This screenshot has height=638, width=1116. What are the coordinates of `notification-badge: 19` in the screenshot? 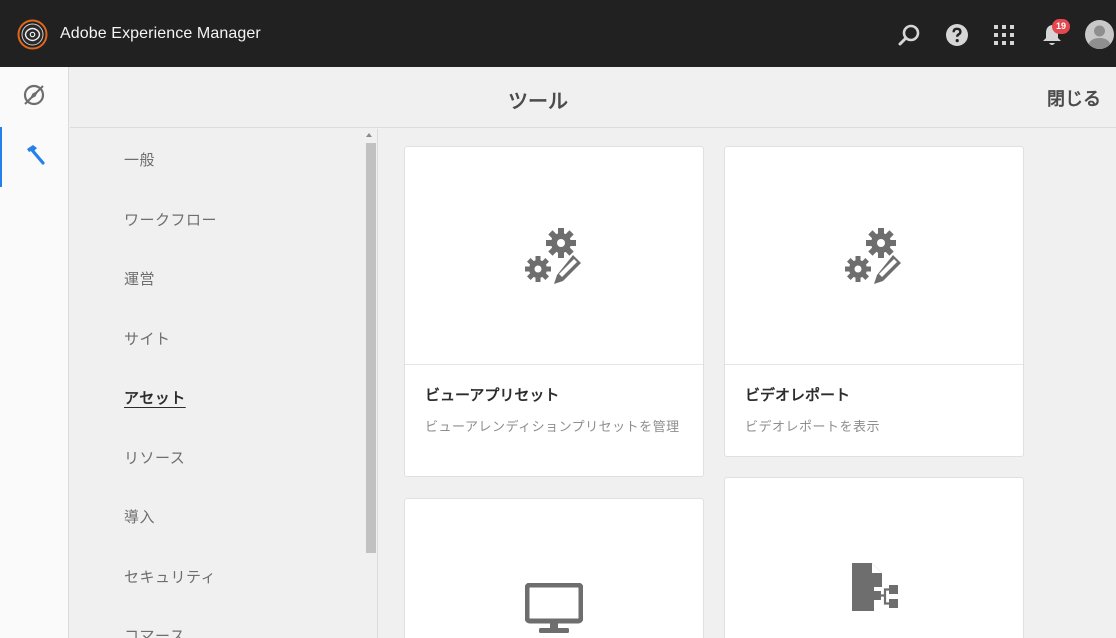 It's located at (1061, 26).